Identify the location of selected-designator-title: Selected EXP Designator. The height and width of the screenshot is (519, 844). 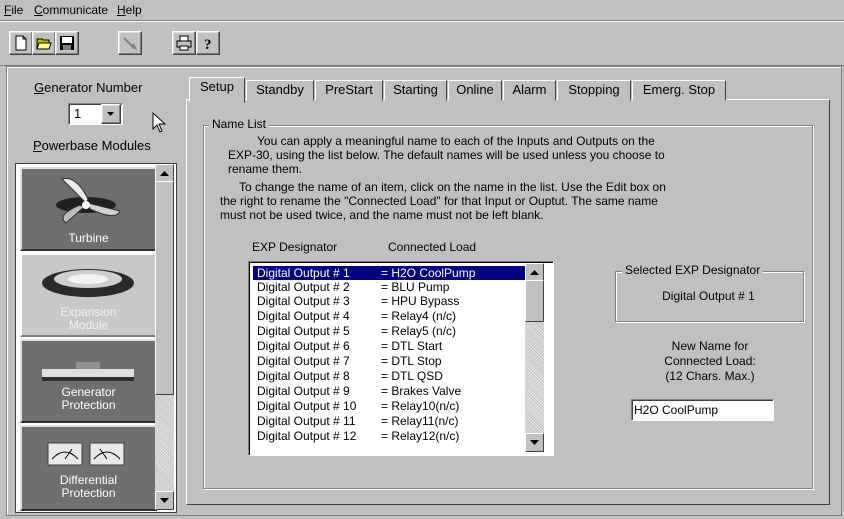
(693, 270).